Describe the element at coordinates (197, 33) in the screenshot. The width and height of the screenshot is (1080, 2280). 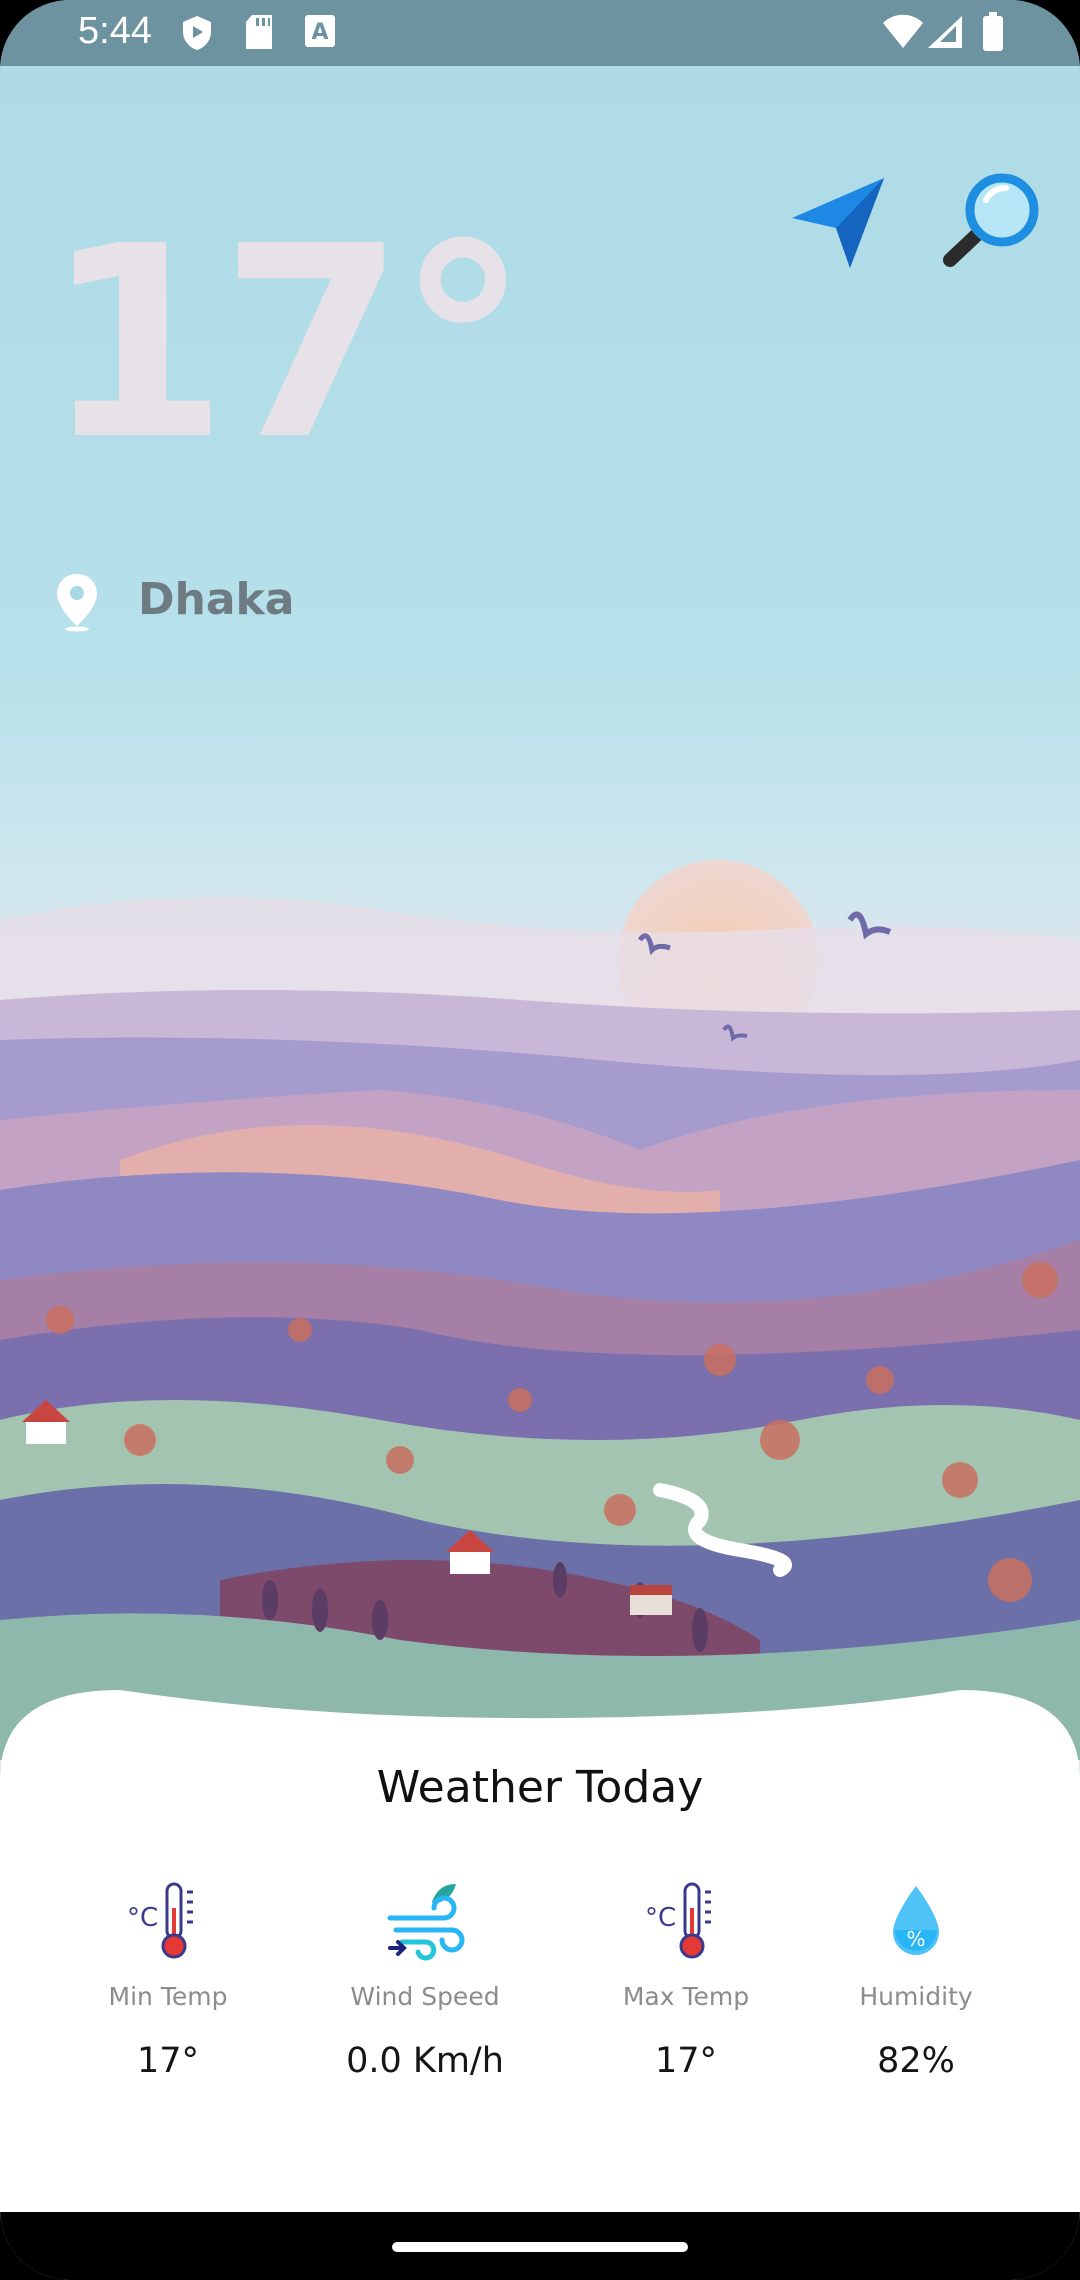
I see `shield-play-icon` at that location.